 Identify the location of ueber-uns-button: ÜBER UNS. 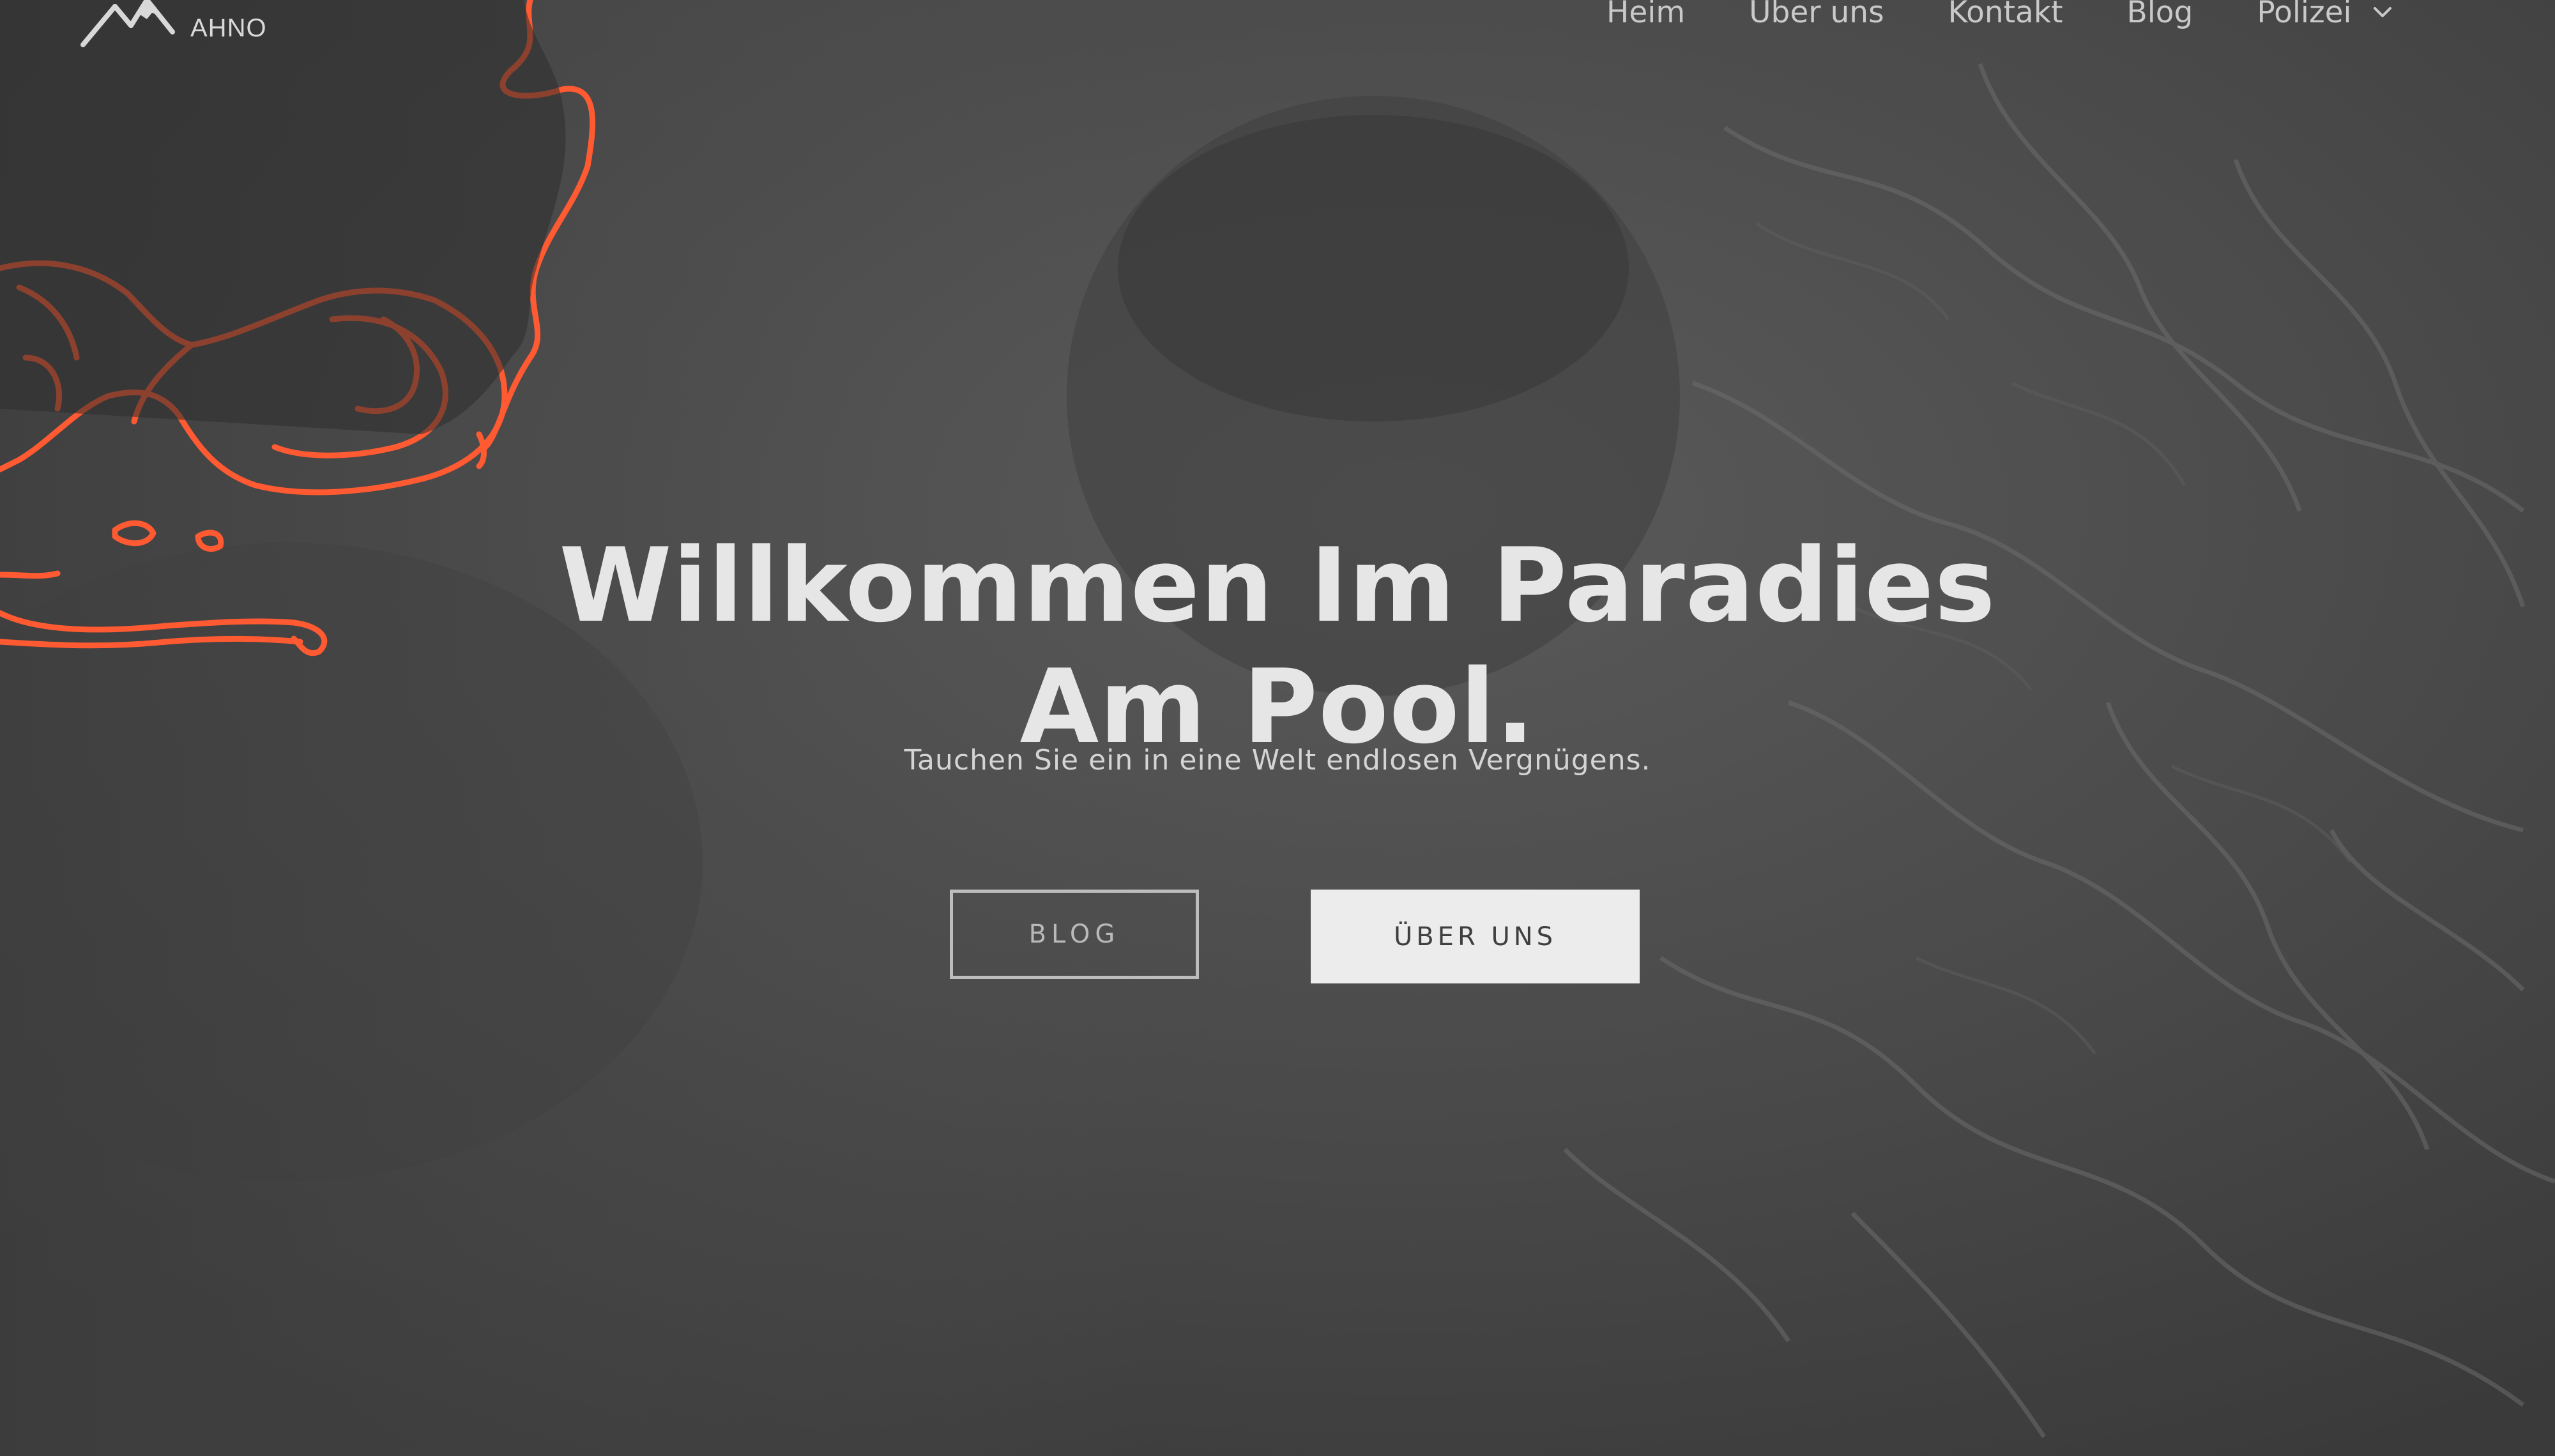
(1475, 936).